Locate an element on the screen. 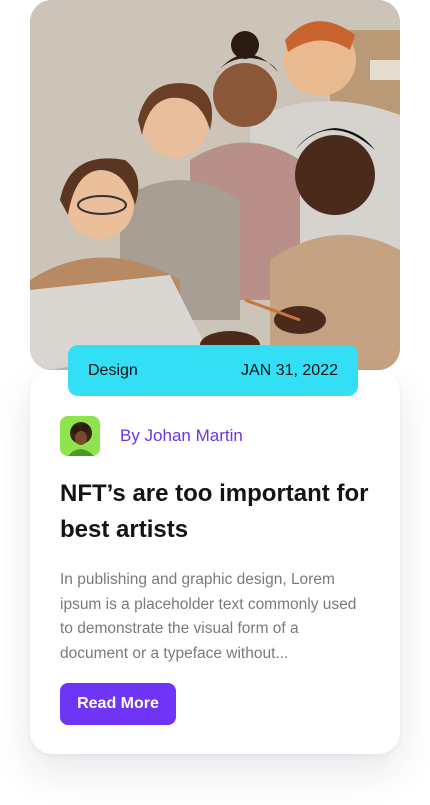 This screenshot has width=430, height=805. post-title: NFT’s are too important for best artists is located at coordinates (215, 512).